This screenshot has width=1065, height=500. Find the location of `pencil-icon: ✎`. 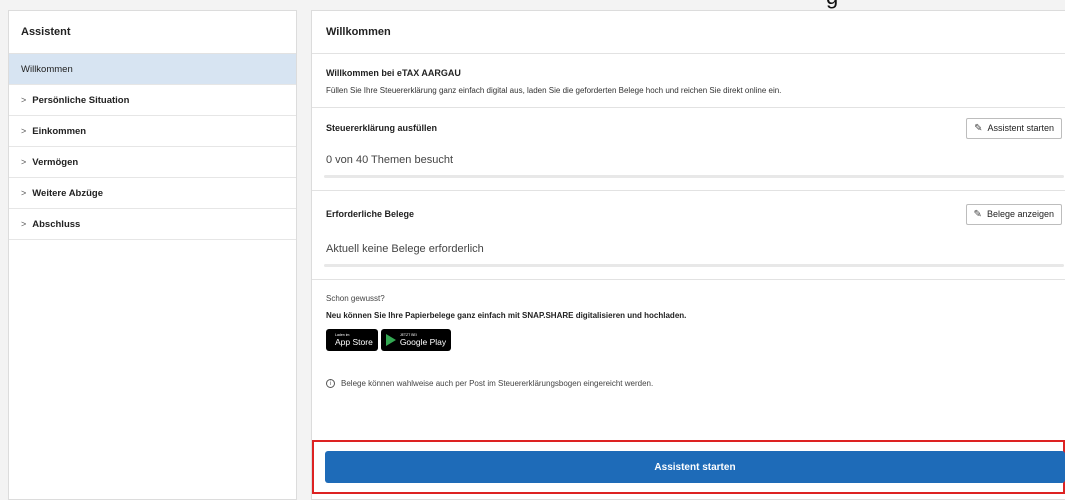

pencil-icon: ✎ is located at coordinates (978, 128).